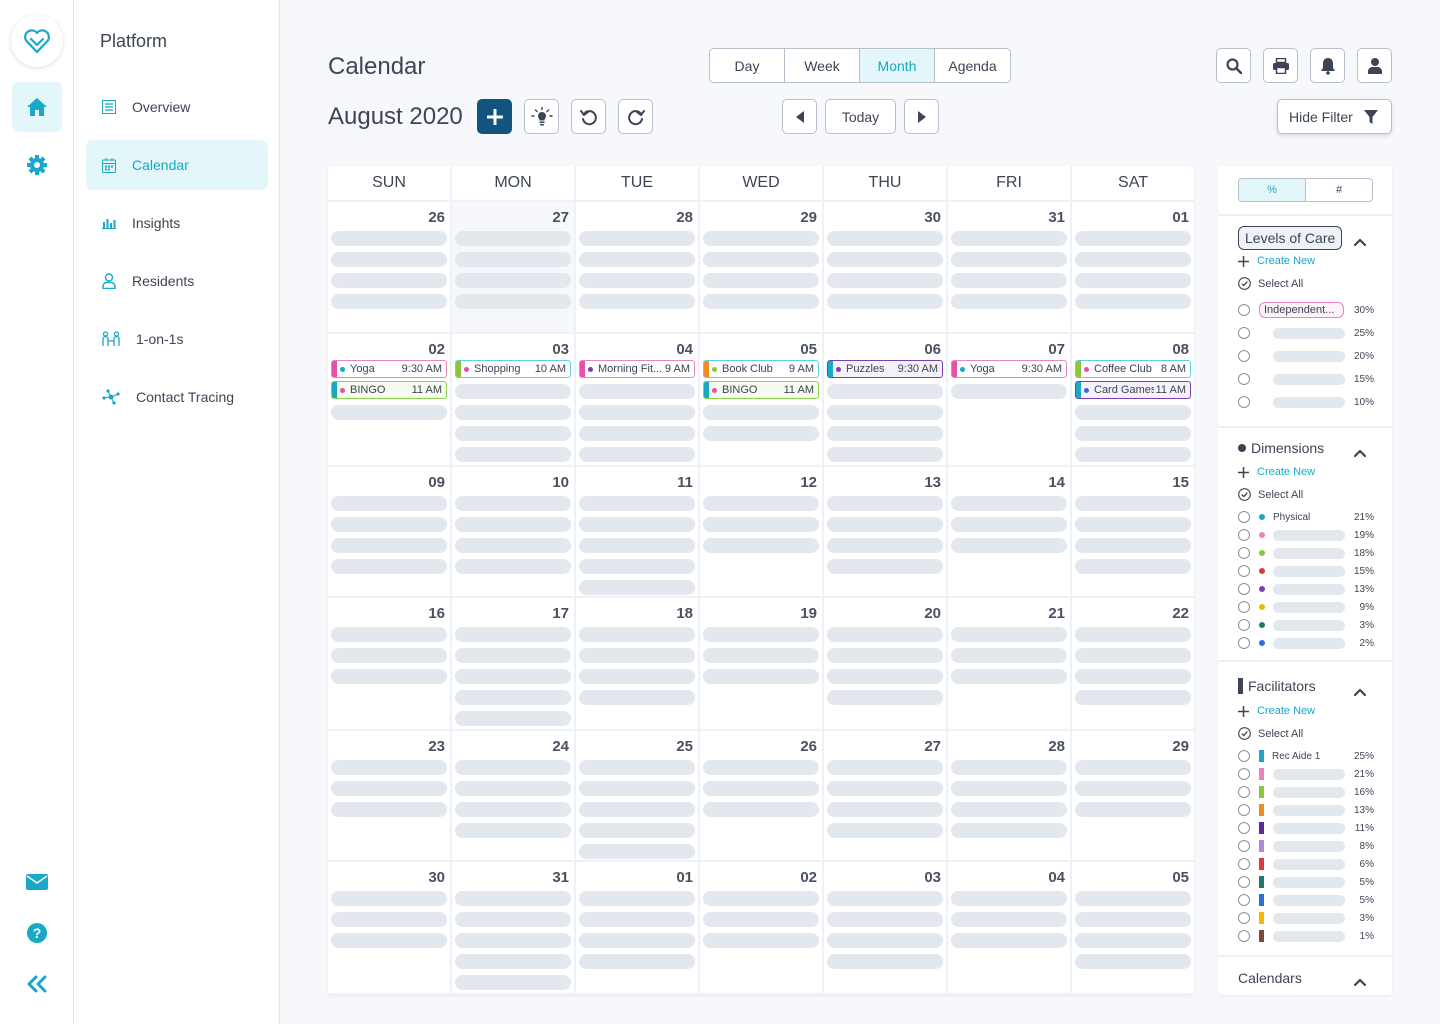  What do you see at coordinates (177, 165) in the screenshot?
I see `sidebar-item-calendar: Calendar` at bounding box center [177, 165].